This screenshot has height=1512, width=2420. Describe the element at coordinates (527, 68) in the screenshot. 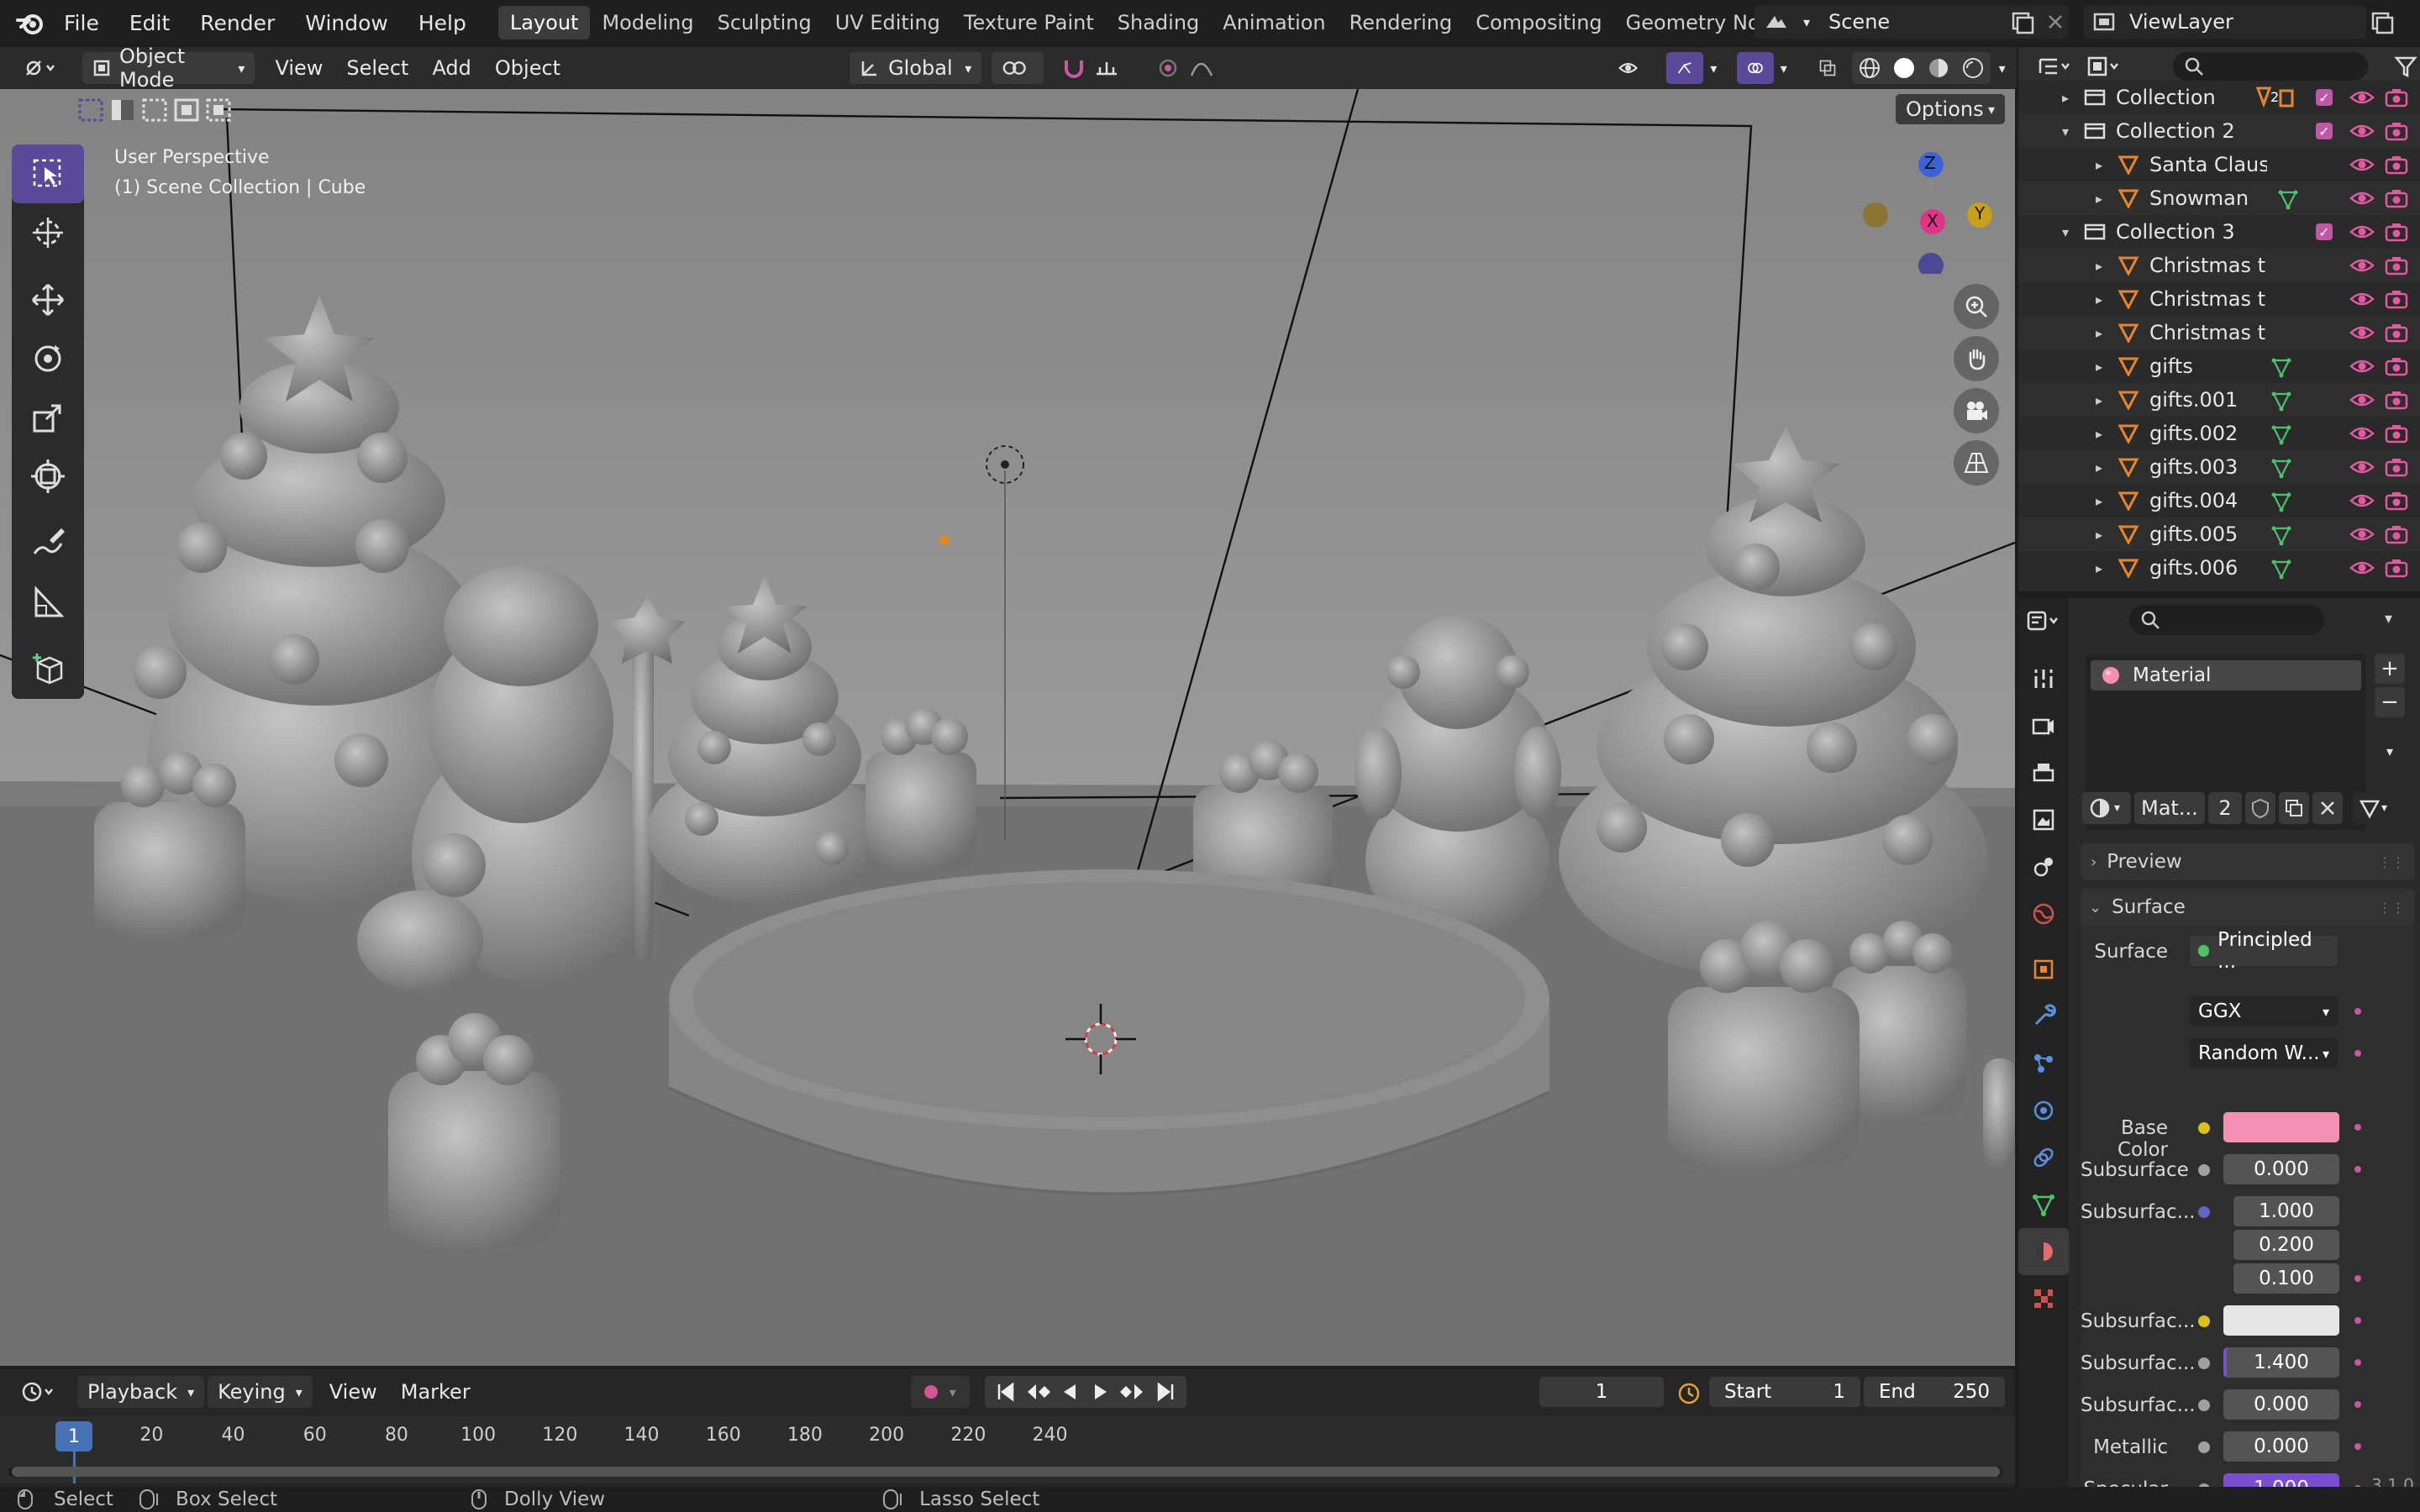

I see `menu-object: Object` at that location.